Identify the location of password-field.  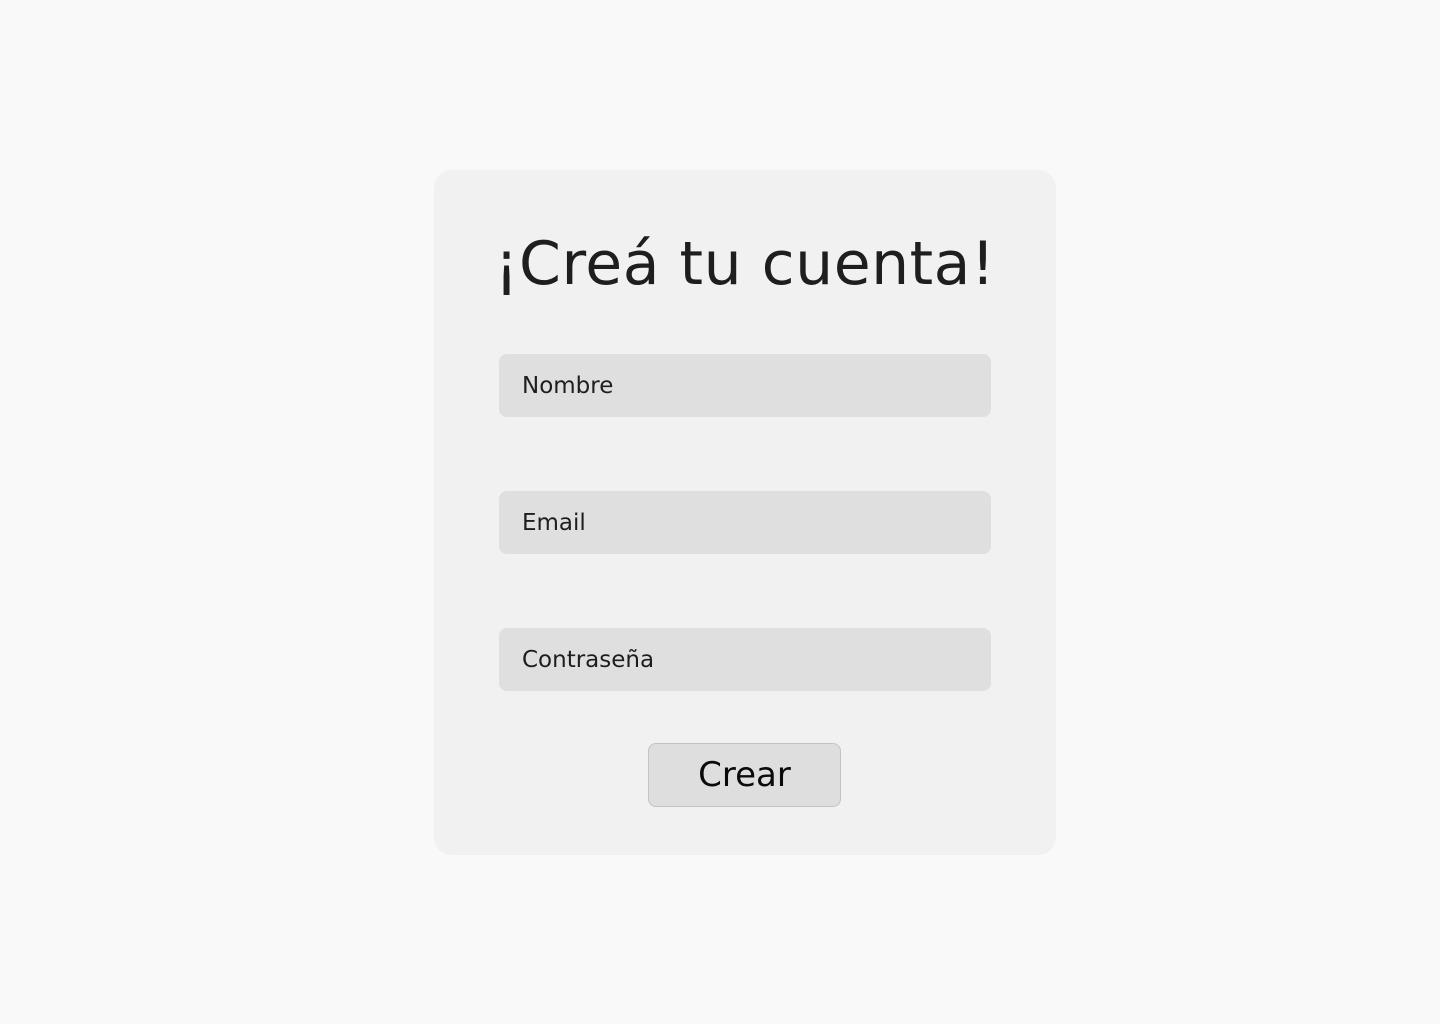
(745, 659).